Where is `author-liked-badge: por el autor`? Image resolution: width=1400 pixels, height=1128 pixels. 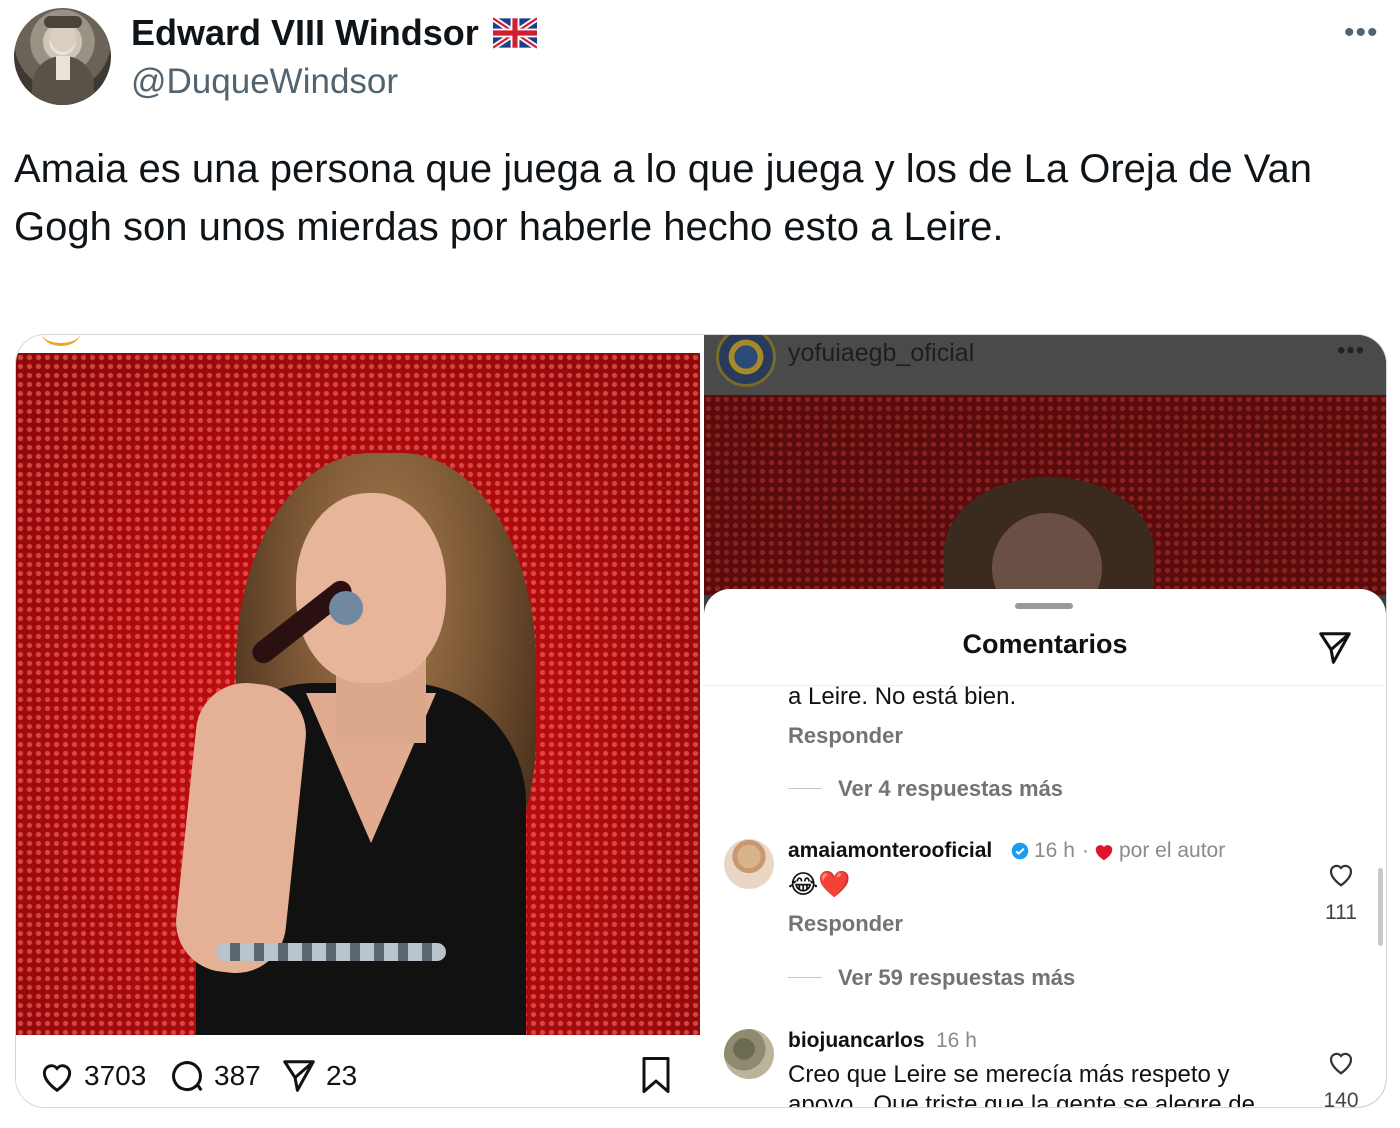
author-liked-badge: por el autor is located at coordinates (1172, 850).